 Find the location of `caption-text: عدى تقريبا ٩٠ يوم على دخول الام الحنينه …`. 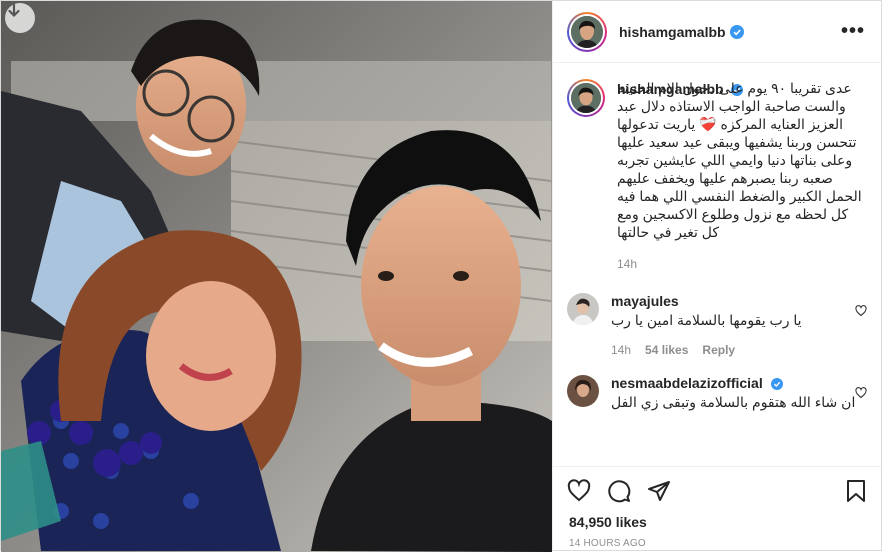

caption-text: عدى تقريبا ٩٠ يوم على دخول الام الحنينه … is located at coordinates (739, 160).